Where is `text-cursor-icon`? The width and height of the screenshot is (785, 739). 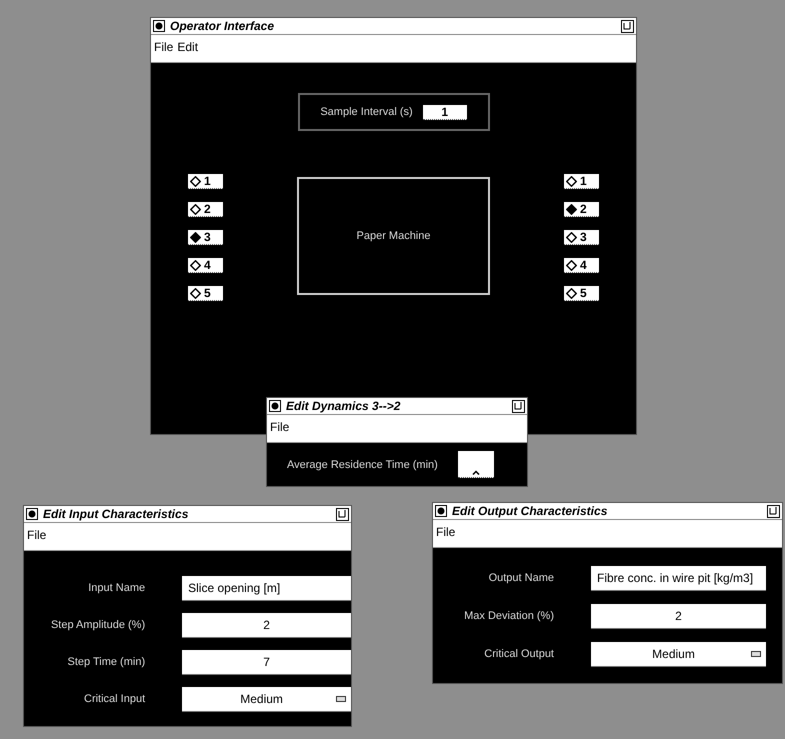 text-cursor-icon is located at coordinates (476, 472).